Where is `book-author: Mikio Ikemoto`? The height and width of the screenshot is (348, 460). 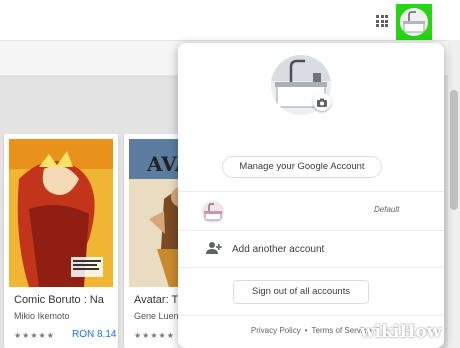 book-author: Mikio Ikemoto is located at coordinates (42, 316).